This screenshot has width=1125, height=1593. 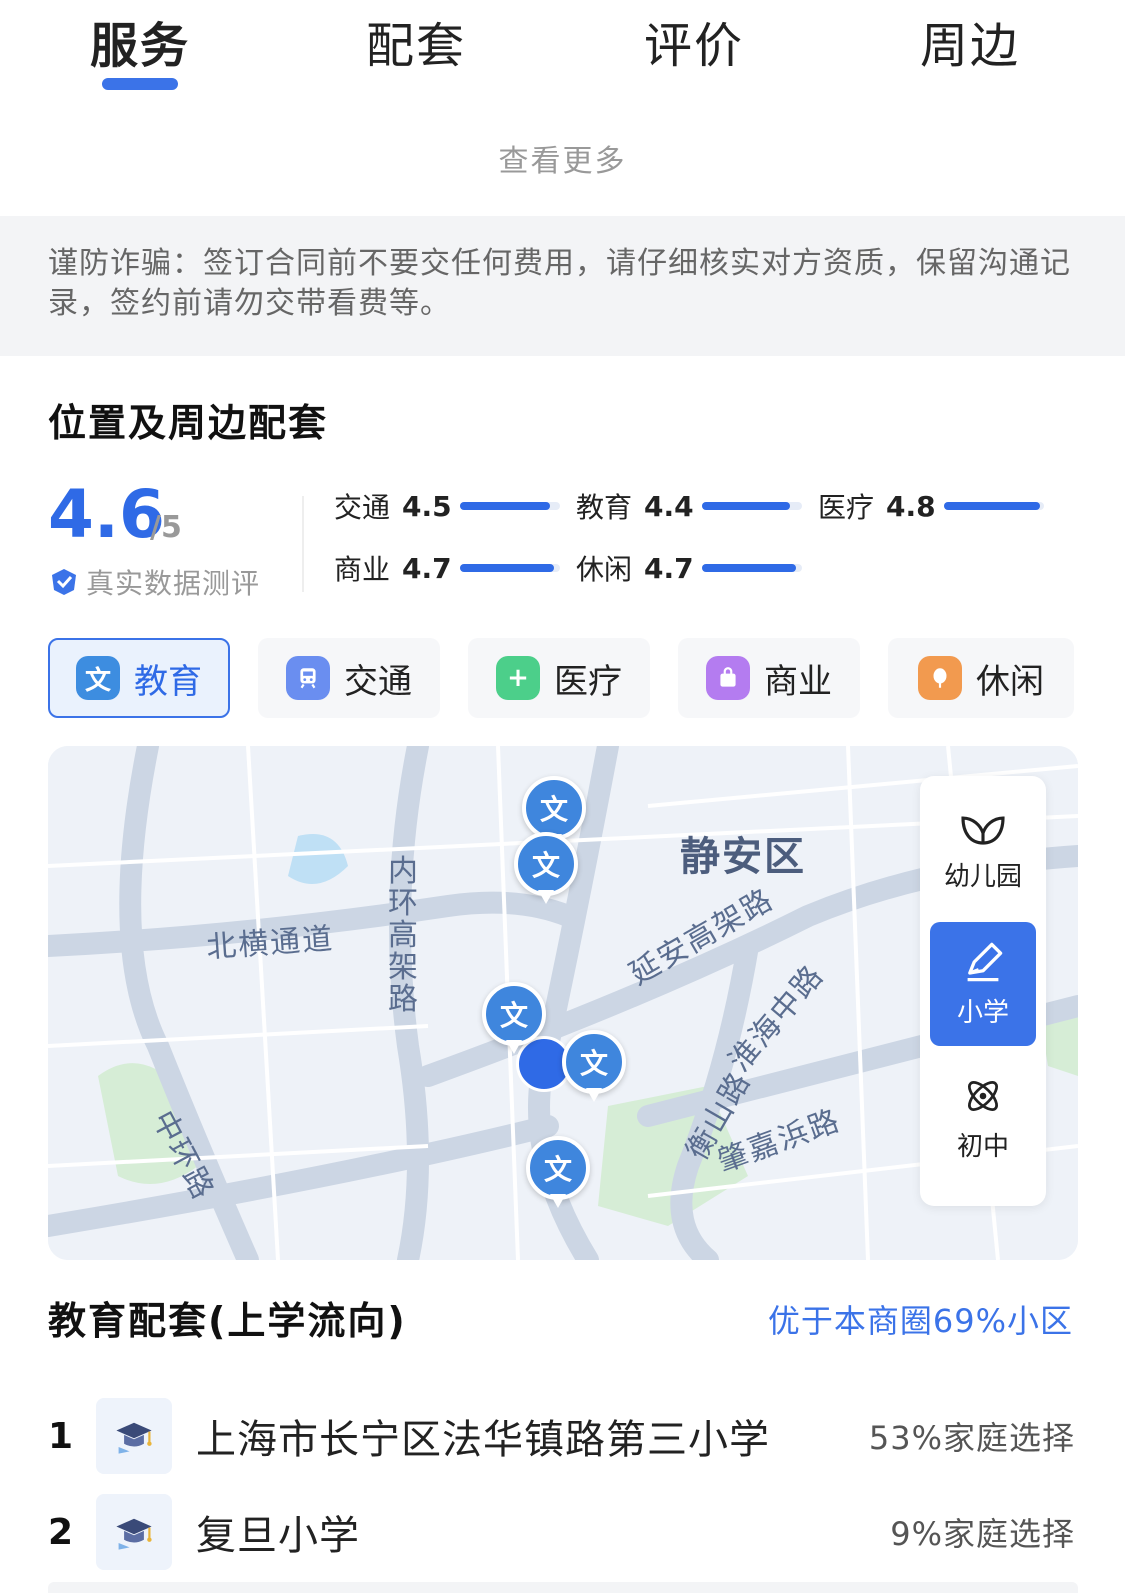 I want to click on metric-leisure: 休闲 4.7, so click(x=689, y=568).